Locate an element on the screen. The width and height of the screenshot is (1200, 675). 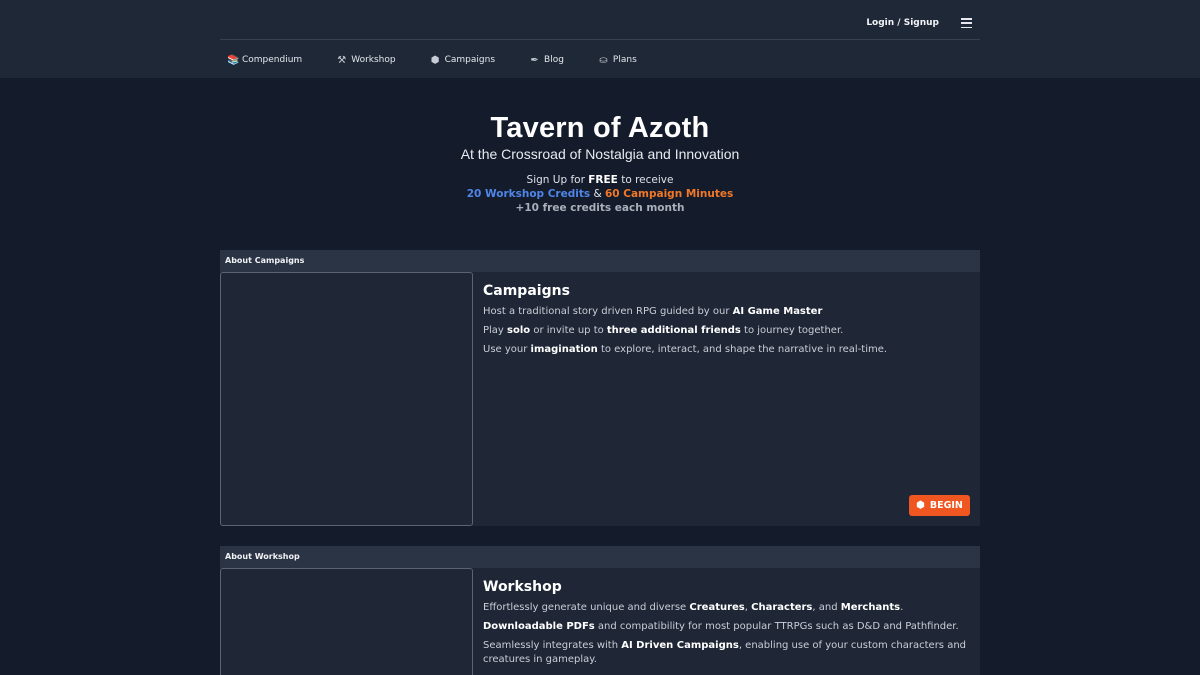
body-text: Play is located at coordinates (495, 330).